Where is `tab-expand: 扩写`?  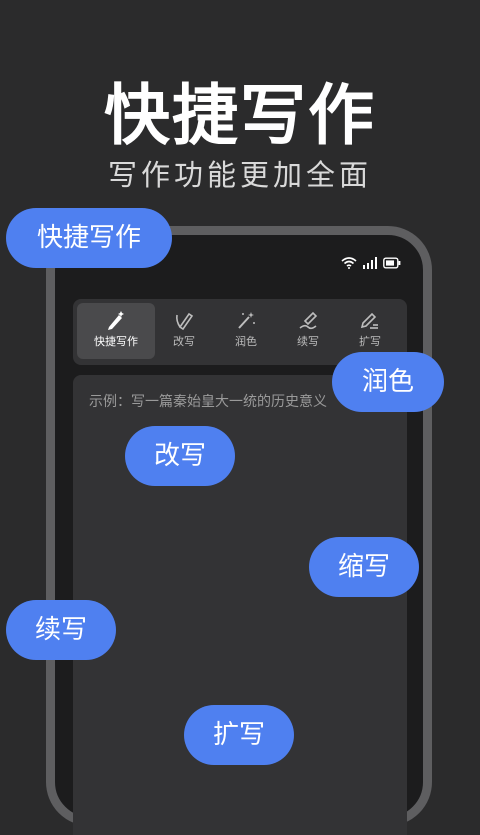
tab-expand: 扩写 is located at coordinates (370, 331).